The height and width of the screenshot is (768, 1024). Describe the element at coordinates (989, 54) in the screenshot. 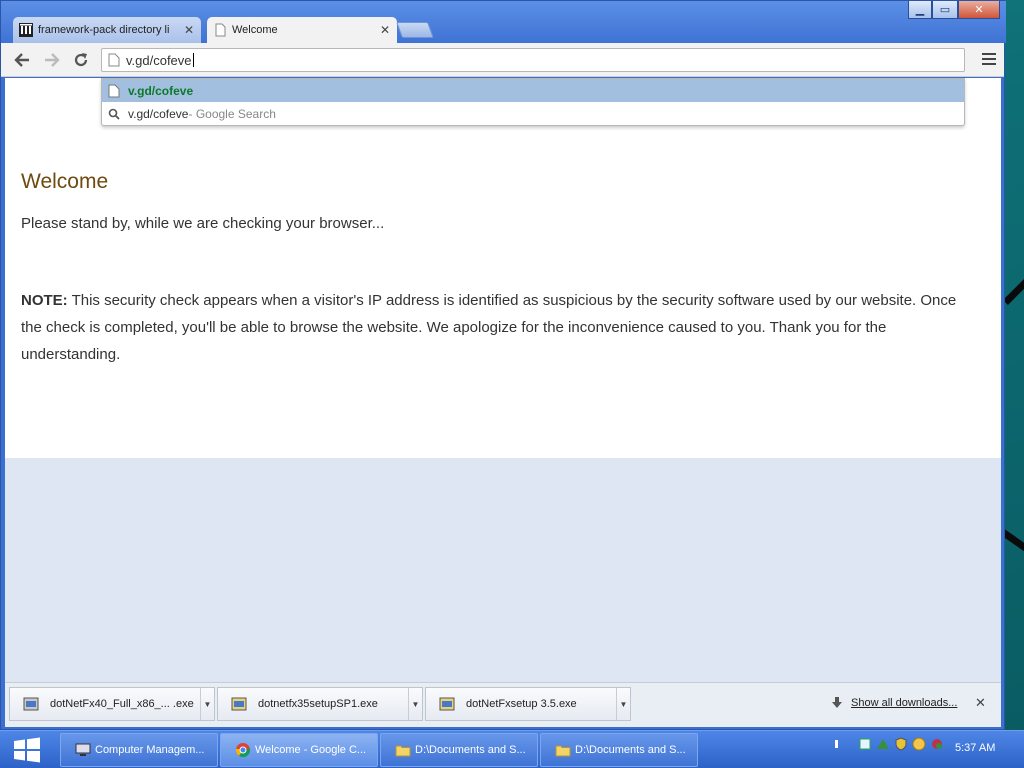

I see `hamburger-icon` at that location.